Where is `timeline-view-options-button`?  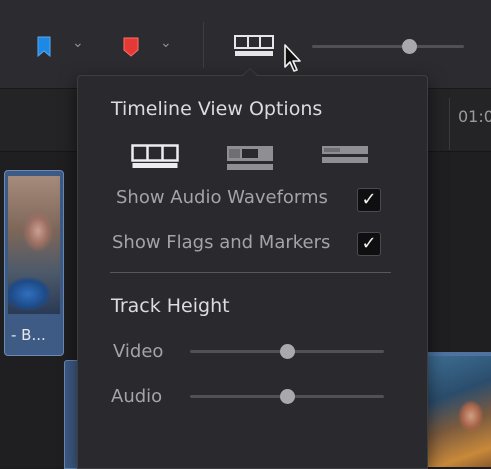 timeline-view-options-button is located at coordinates (254, 46).